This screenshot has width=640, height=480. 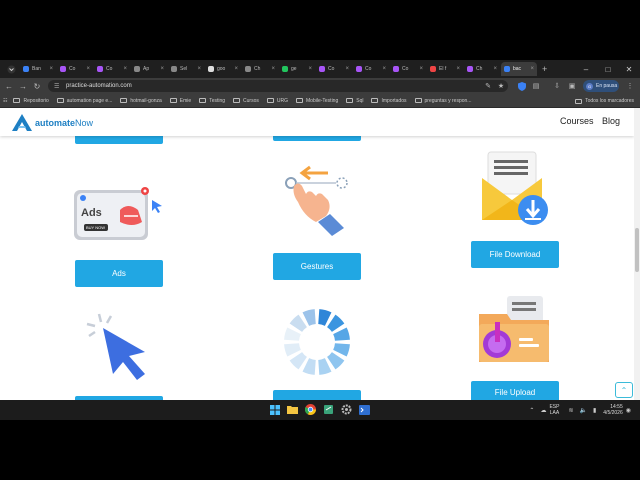 I want to click on onedrive-icon: ☁, so click(x=543, y=410).